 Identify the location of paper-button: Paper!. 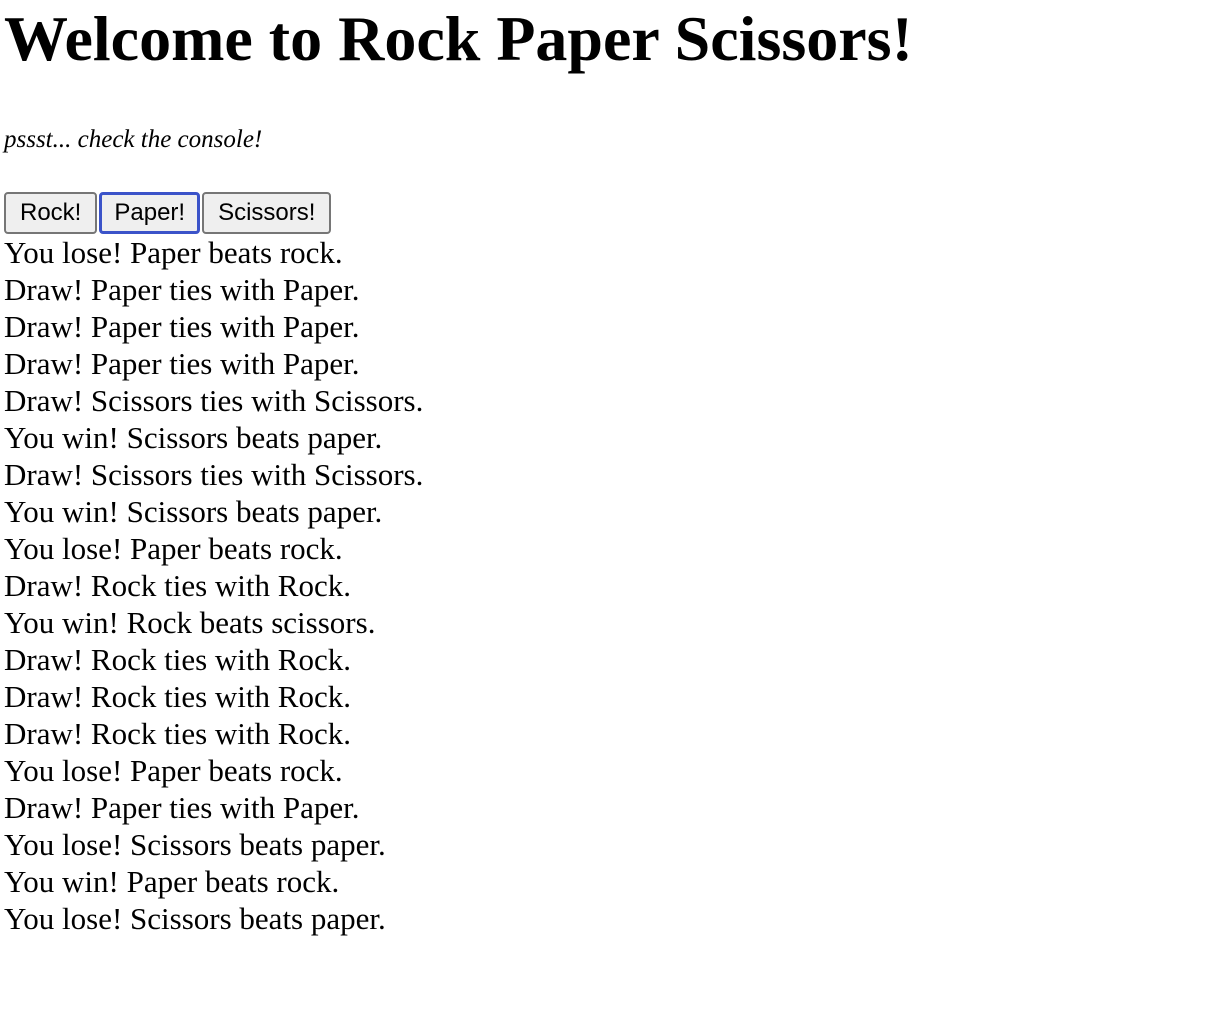
(150, 213).